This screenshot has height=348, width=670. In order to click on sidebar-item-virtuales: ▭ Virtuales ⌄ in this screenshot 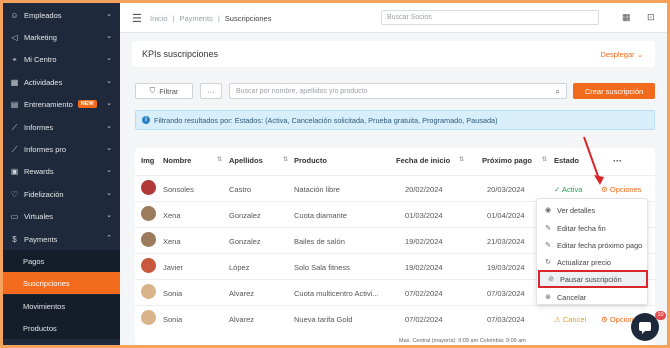, I will do `click(61, 216)`.